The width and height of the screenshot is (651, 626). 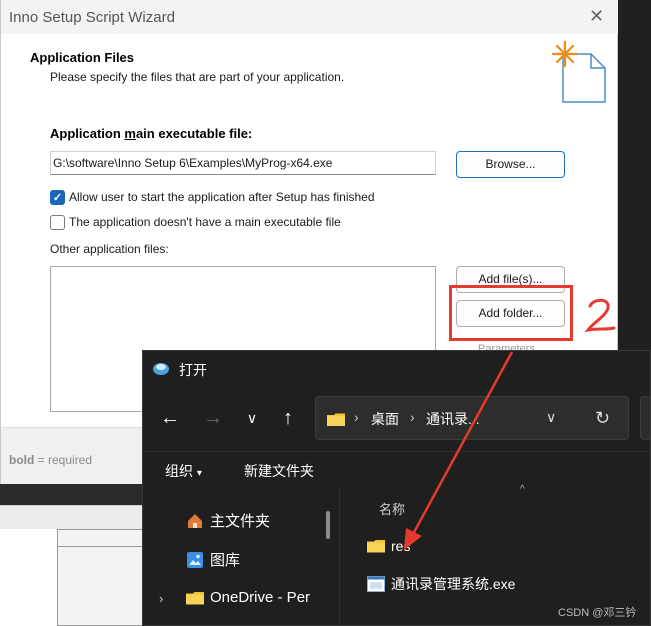 I want to click on file-name: 通讯录管理系统.exe, so click(x=453, y=584).